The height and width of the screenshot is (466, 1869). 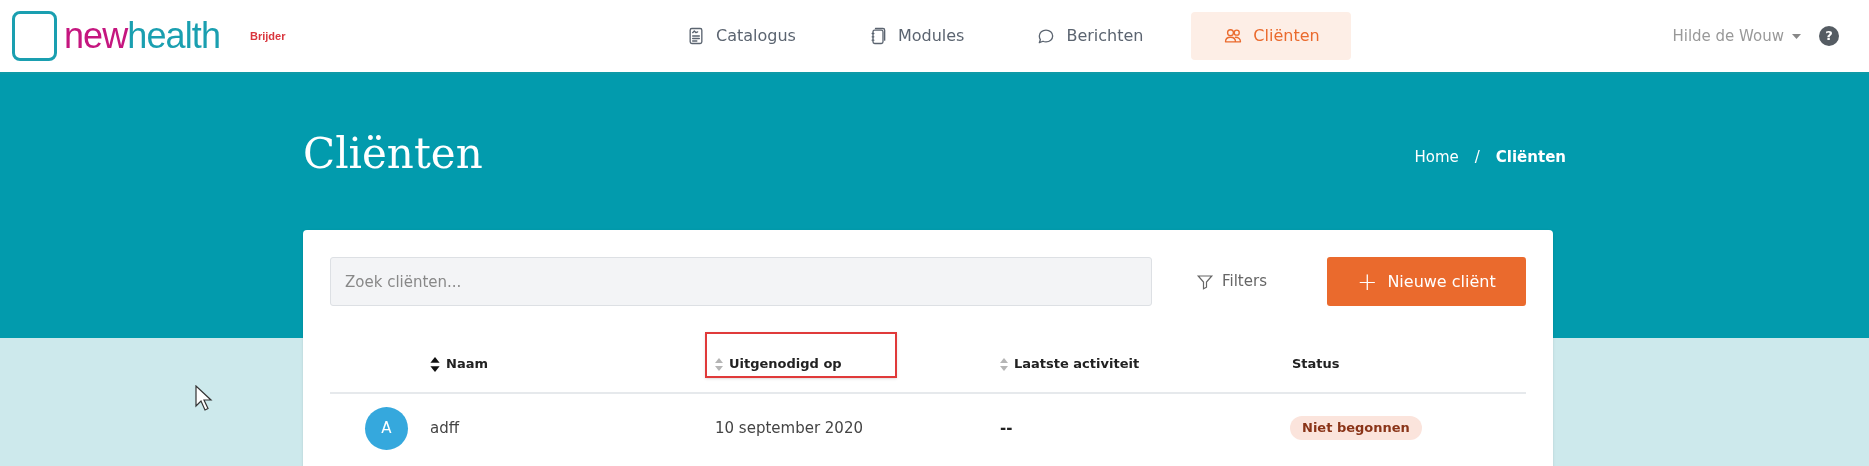 What do you see at coordinates (386, 428) in the screenshot?
I see `avatar: A` at bounding box center [386, 428].